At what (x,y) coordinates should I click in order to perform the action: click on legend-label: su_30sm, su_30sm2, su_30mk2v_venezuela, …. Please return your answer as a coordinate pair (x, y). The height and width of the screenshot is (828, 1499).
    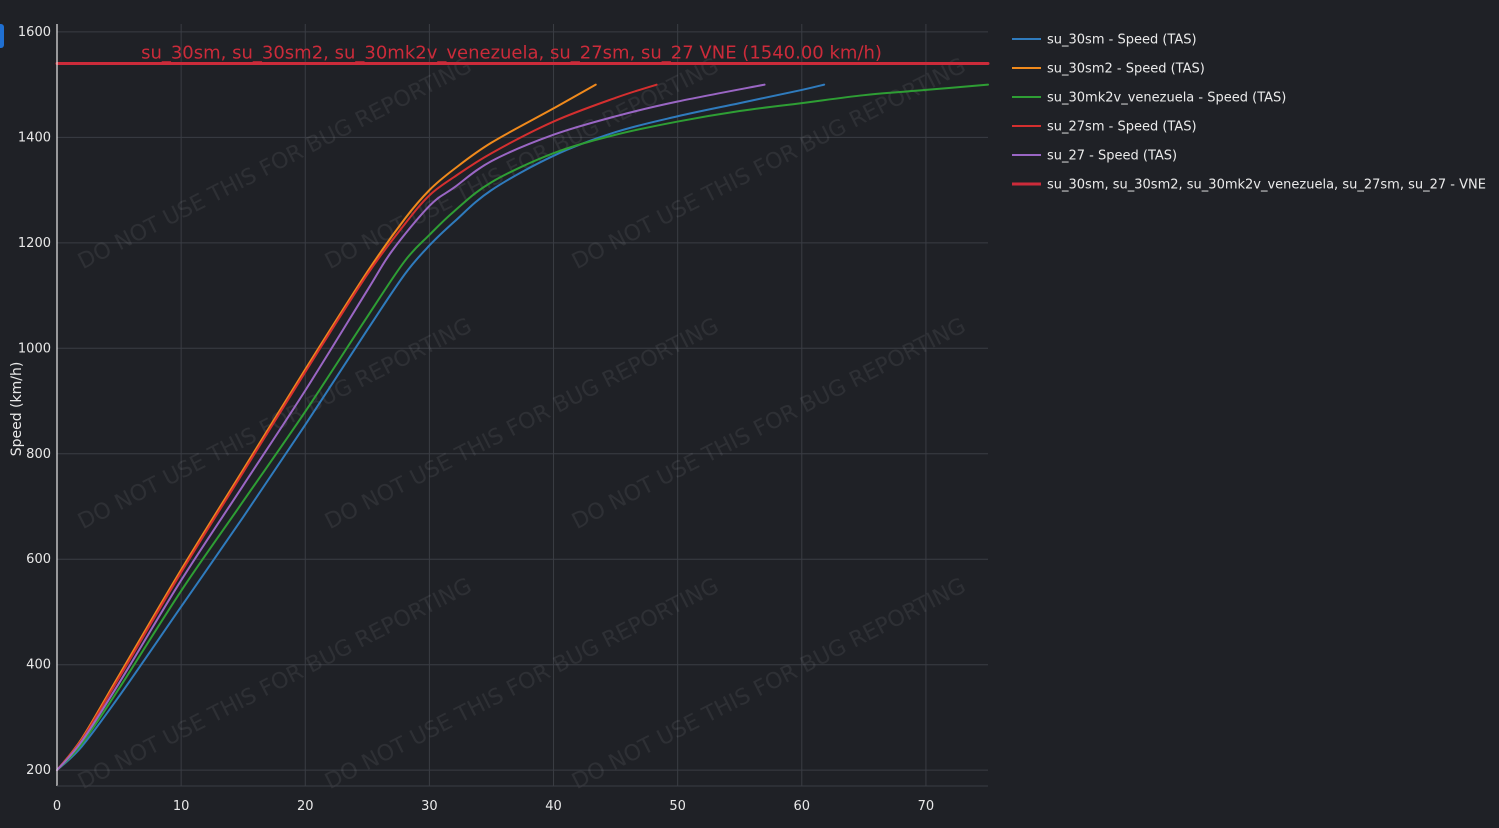
    Looking at the image, I should click on (1266, 185).